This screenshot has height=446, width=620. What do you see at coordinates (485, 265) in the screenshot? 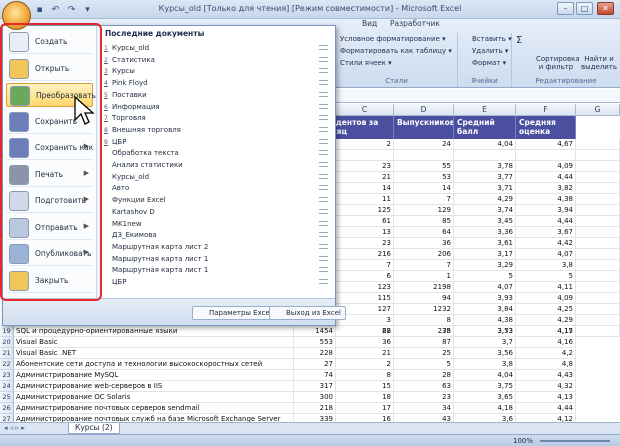
I see `cell-e: 3,29` at bounding box center [485, 265].